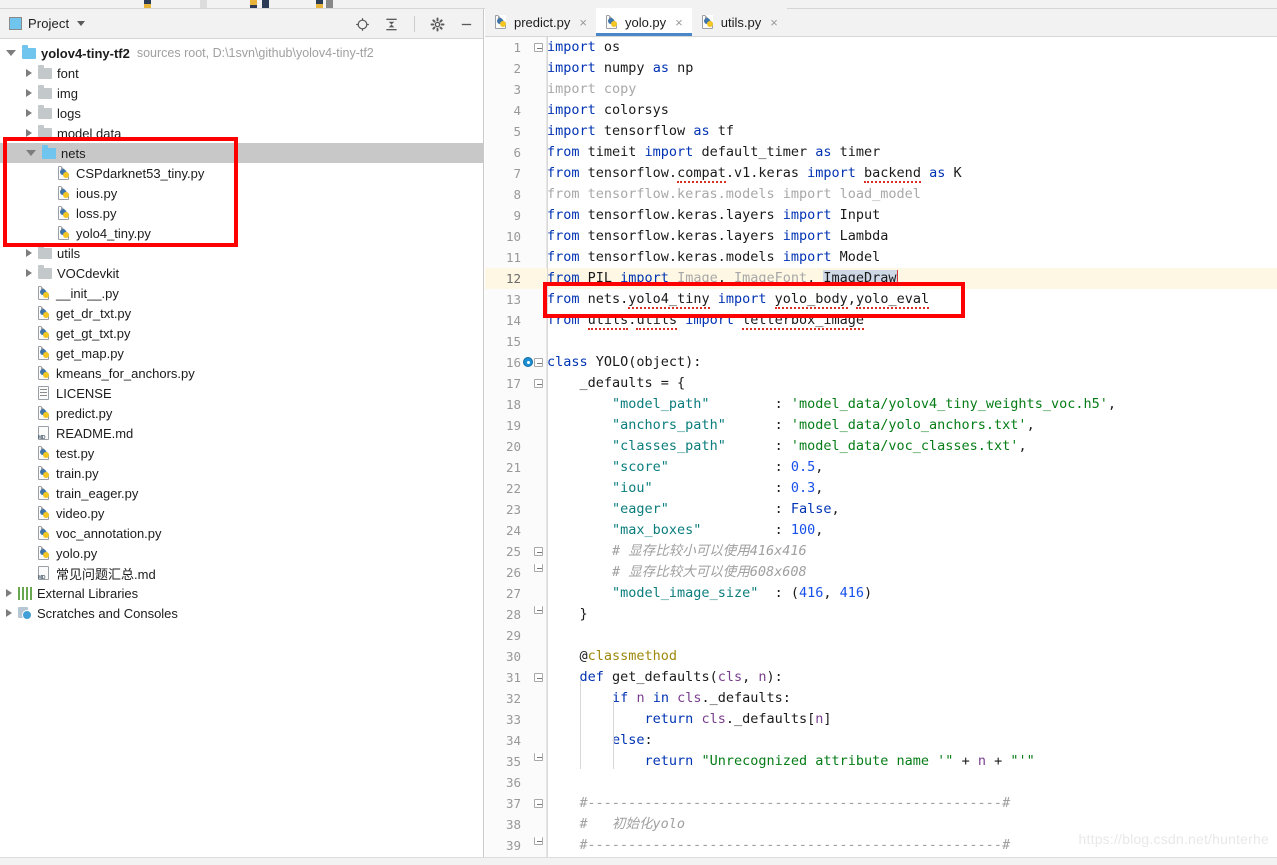 The image size is (1277, 865). I want to click on tree-item-font: font, so click(241, 73).